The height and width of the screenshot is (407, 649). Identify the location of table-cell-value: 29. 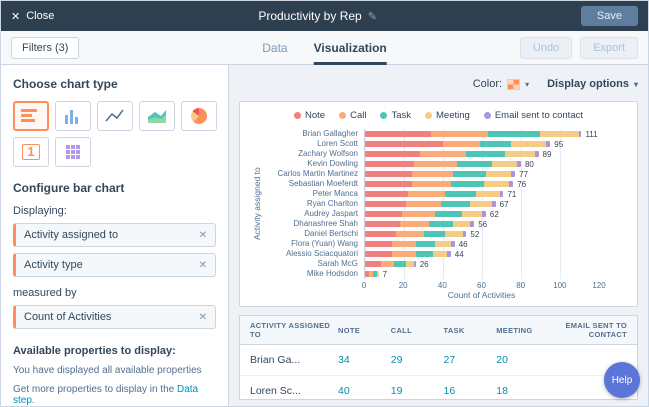
(417, 360).